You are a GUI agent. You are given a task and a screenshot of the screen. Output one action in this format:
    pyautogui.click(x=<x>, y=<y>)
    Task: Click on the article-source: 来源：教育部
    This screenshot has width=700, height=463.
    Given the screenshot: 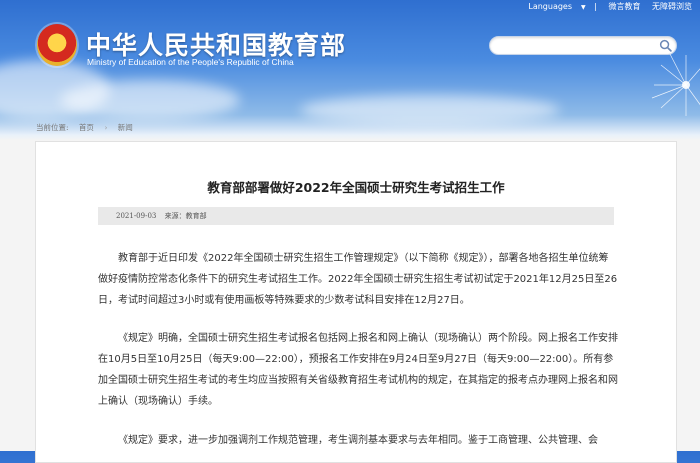 What is the action you would take?
    pyautogui.click(x=185, y=216)
    